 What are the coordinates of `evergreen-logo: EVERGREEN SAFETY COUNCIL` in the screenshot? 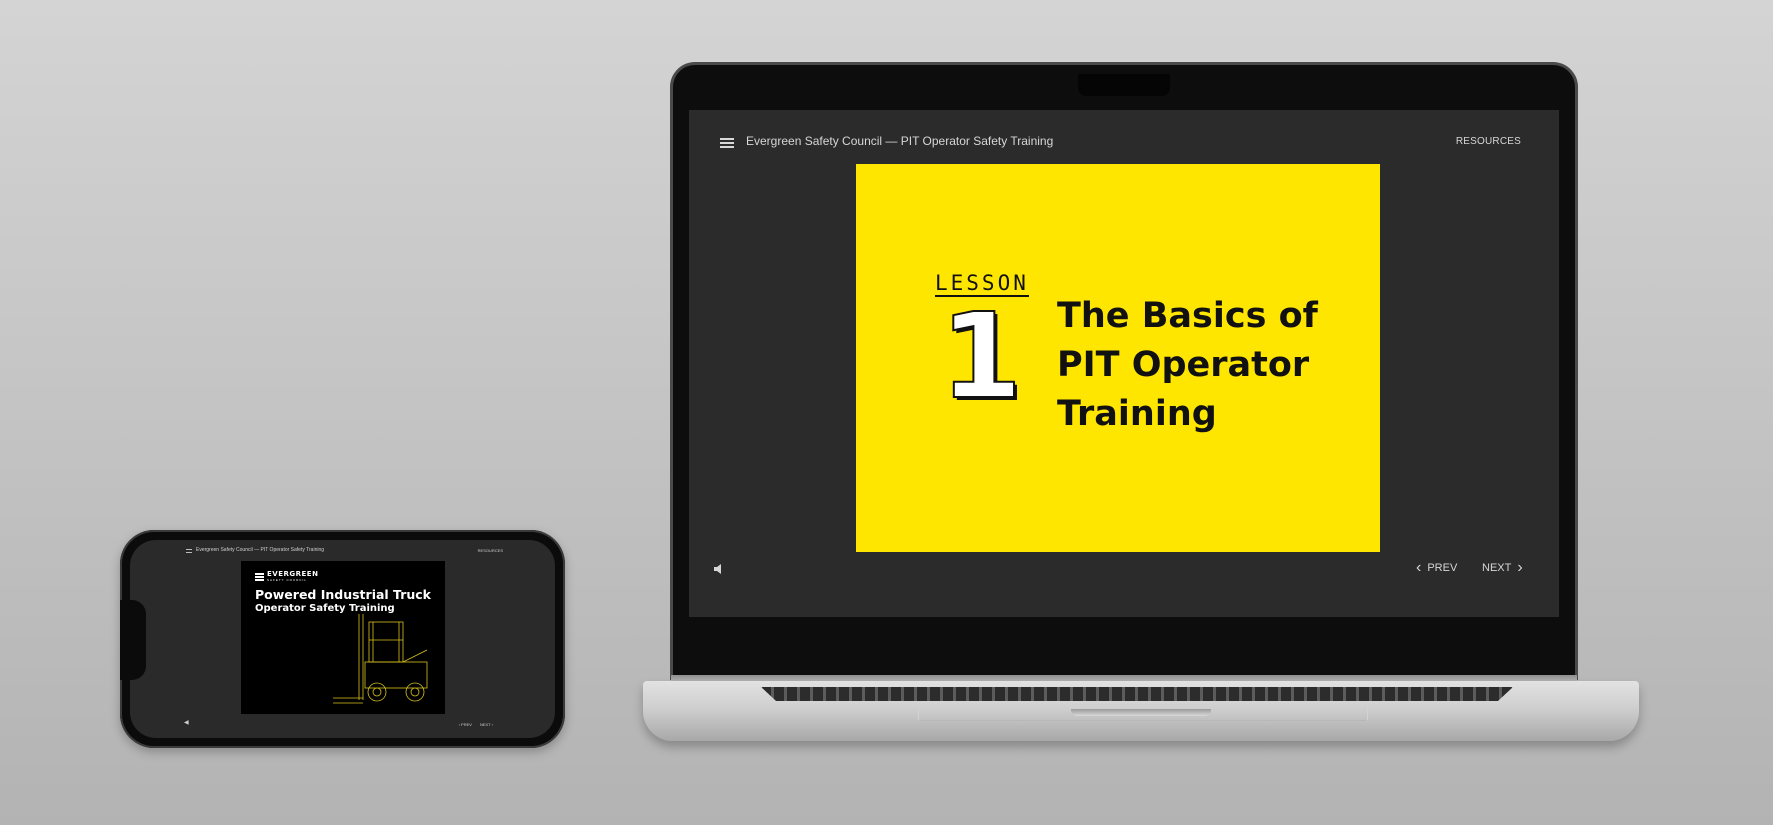 It's located at (286, 576).